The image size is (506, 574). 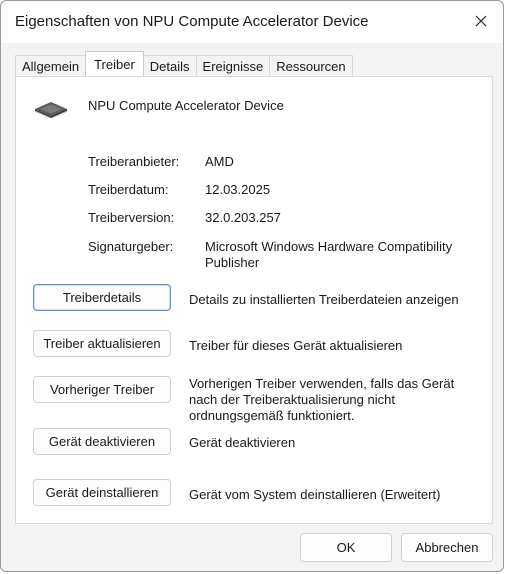 What do you see at coordinates (311, 65) in the screenshot?
I see `tab-ressourcen: Ressourcen` at bounding box center [311, 65].